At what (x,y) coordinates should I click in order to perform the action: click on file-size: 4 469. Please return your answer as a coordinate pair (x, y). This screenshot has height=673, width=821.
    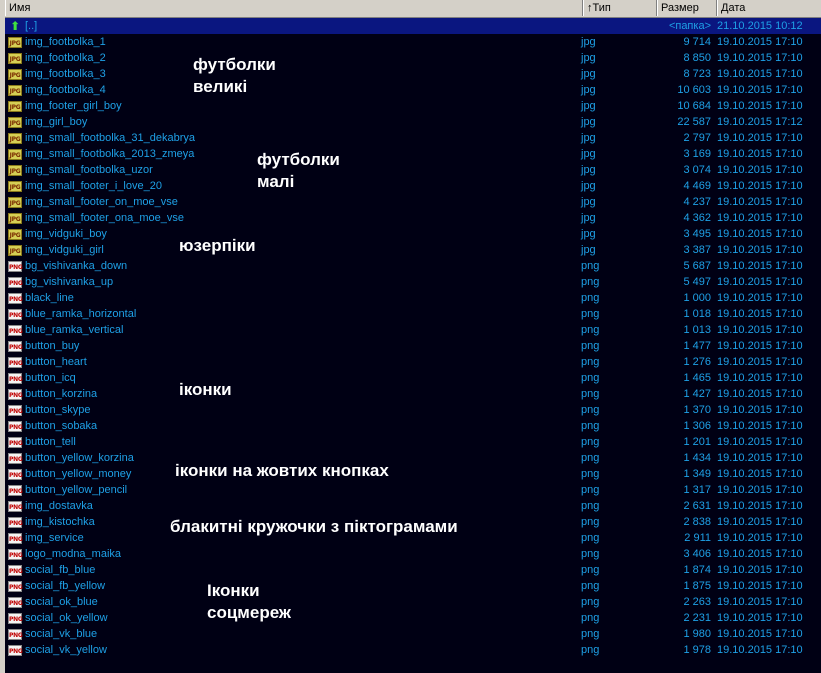
    Looking at the image, I should click on (697, 186).